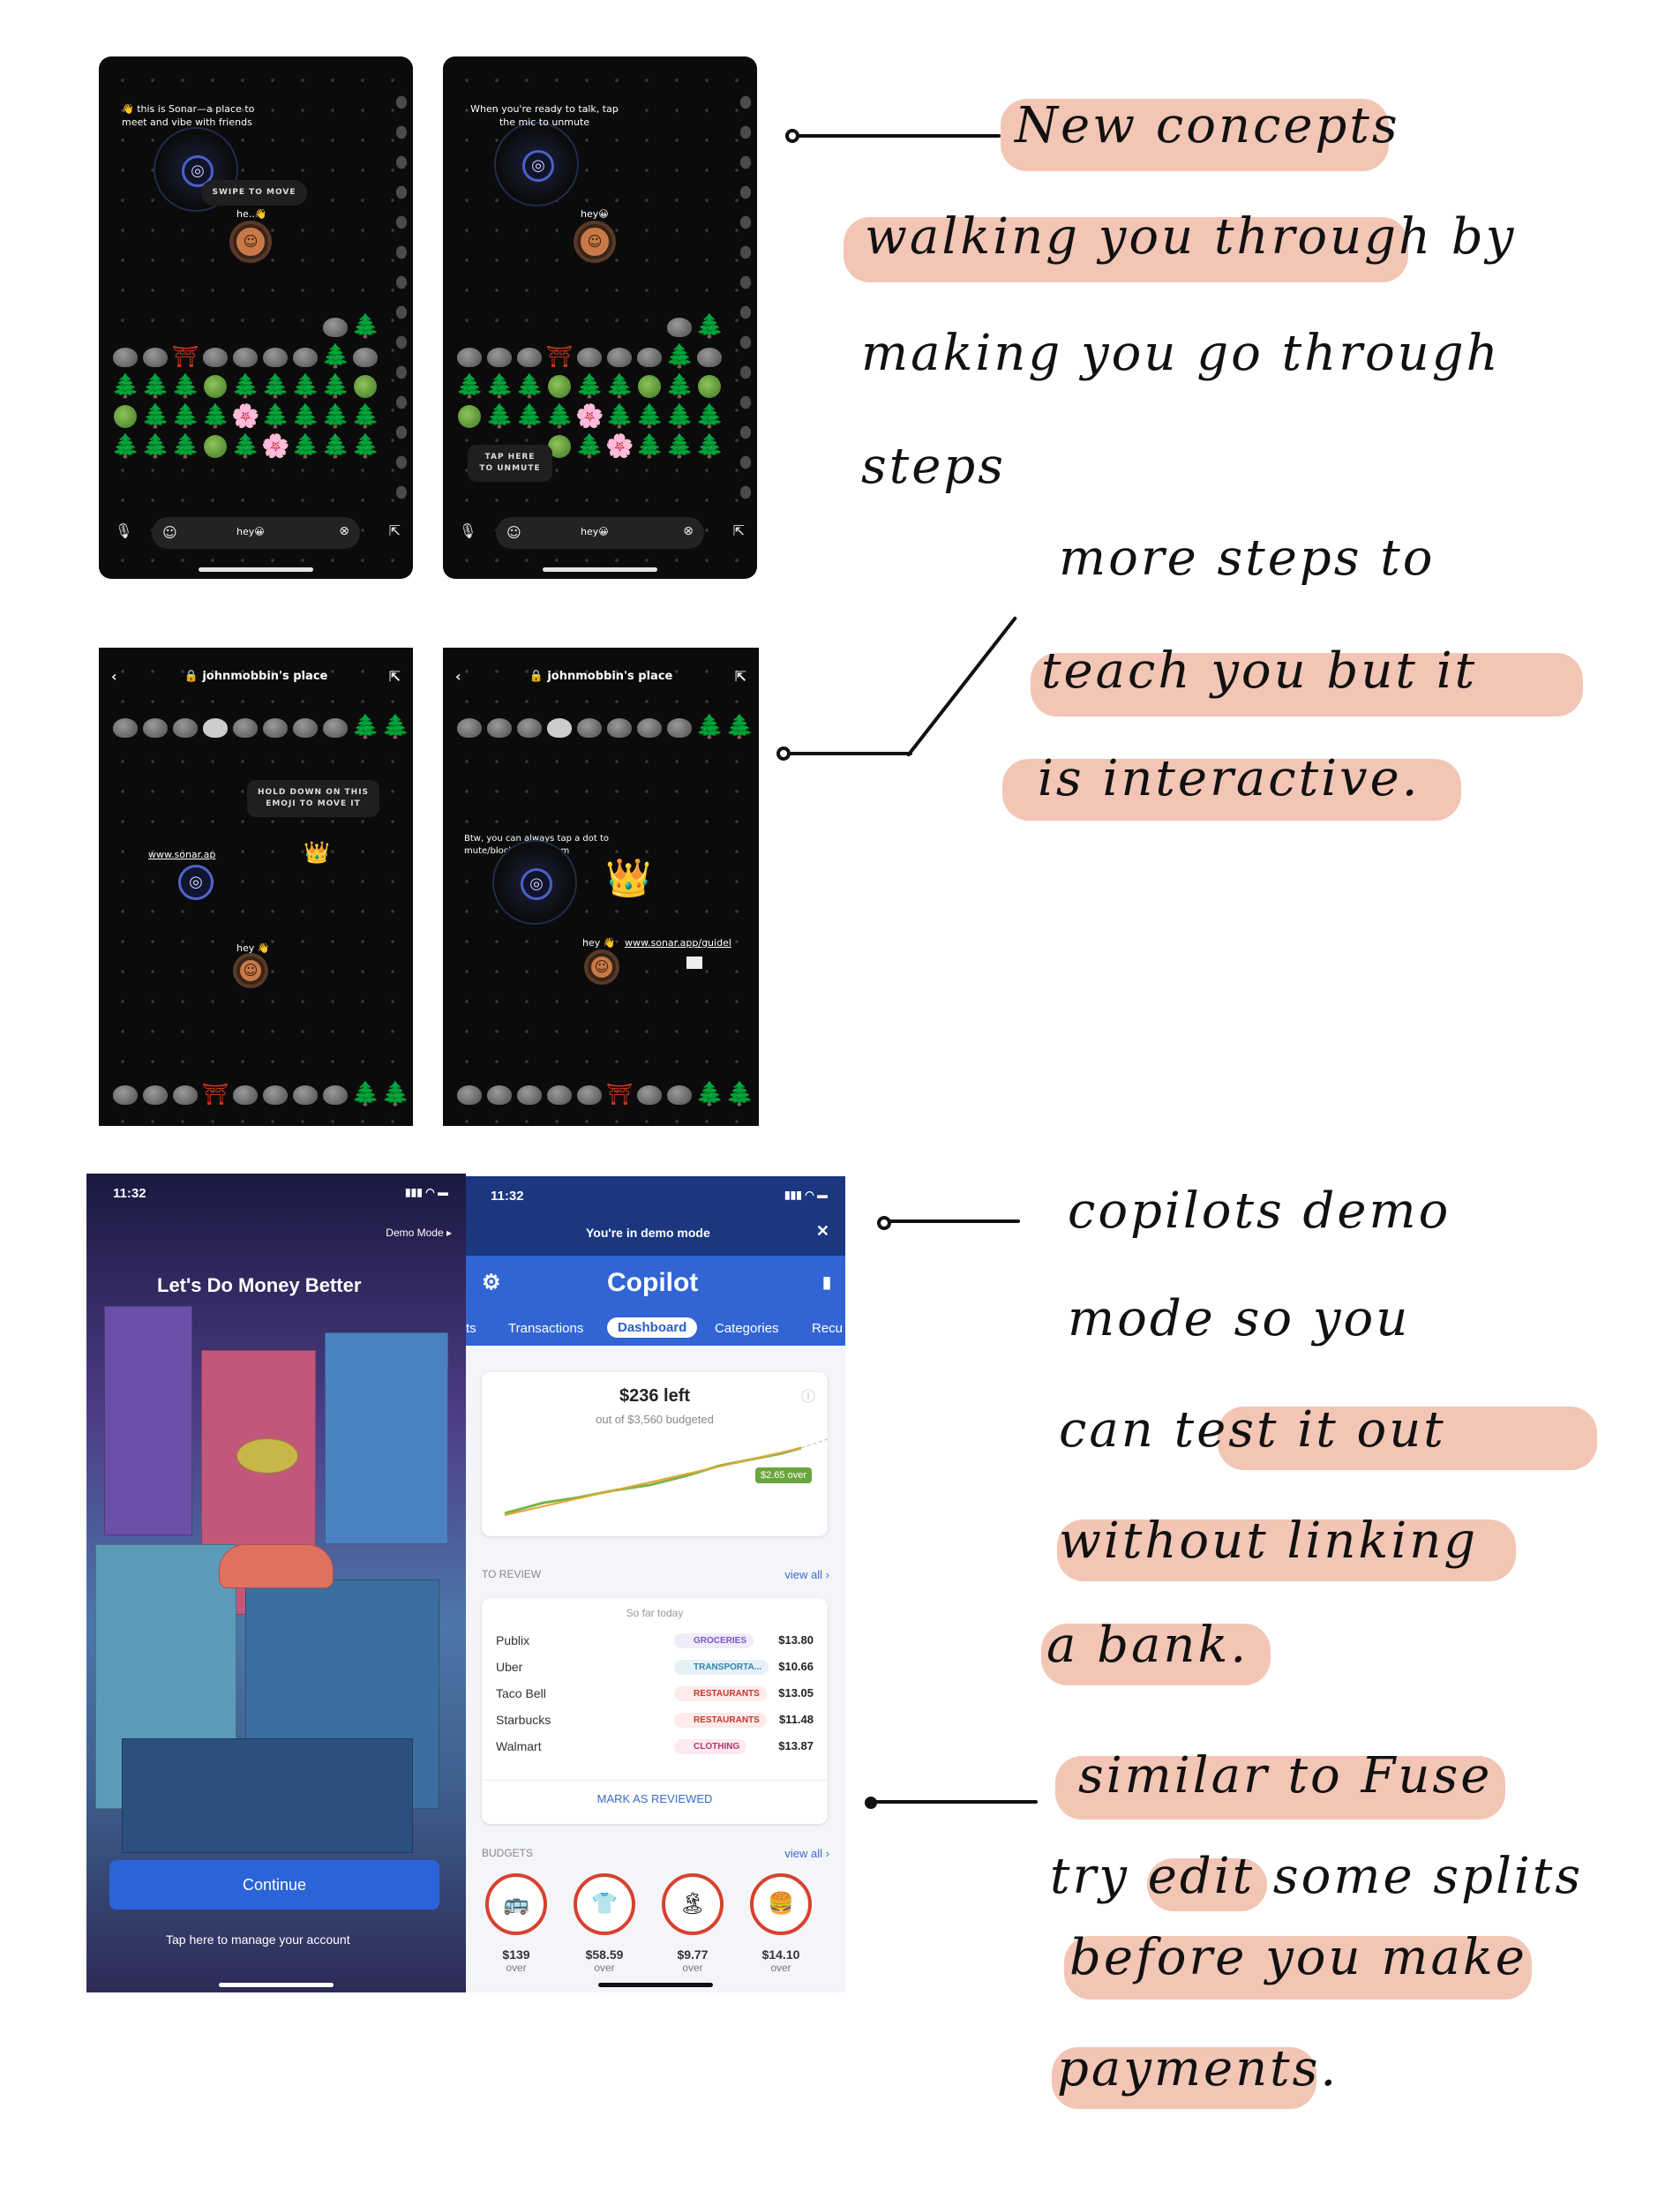 Image resolution: width=1680 pixels, height=2206 pixels. Describe the element at coordinates (796, 1693) in the screenshot. I see `amount: $13.05` at that location.